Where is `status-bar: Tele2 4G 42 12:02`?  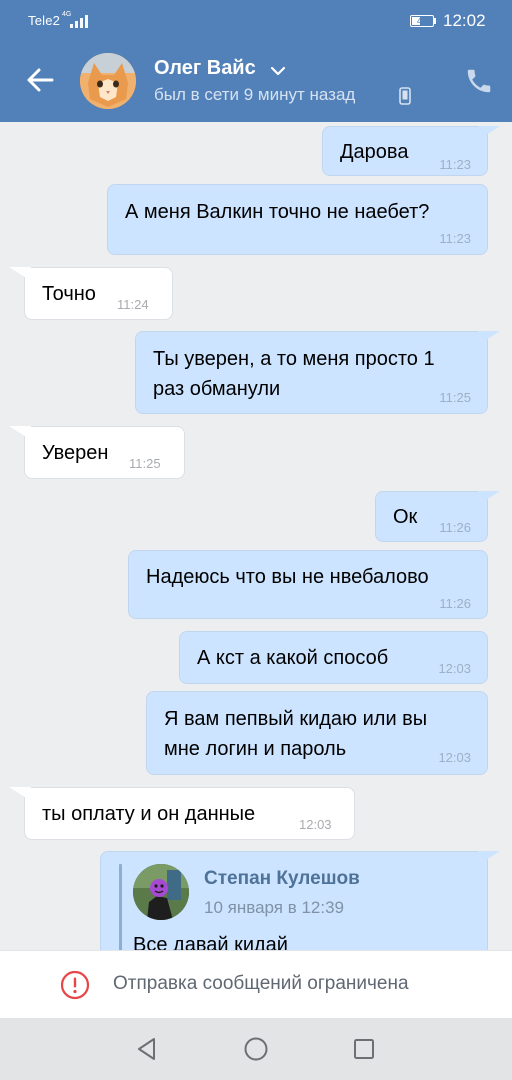 status-bar: Tele2 4G 42 12:02 is located at coordinates (256, 20).